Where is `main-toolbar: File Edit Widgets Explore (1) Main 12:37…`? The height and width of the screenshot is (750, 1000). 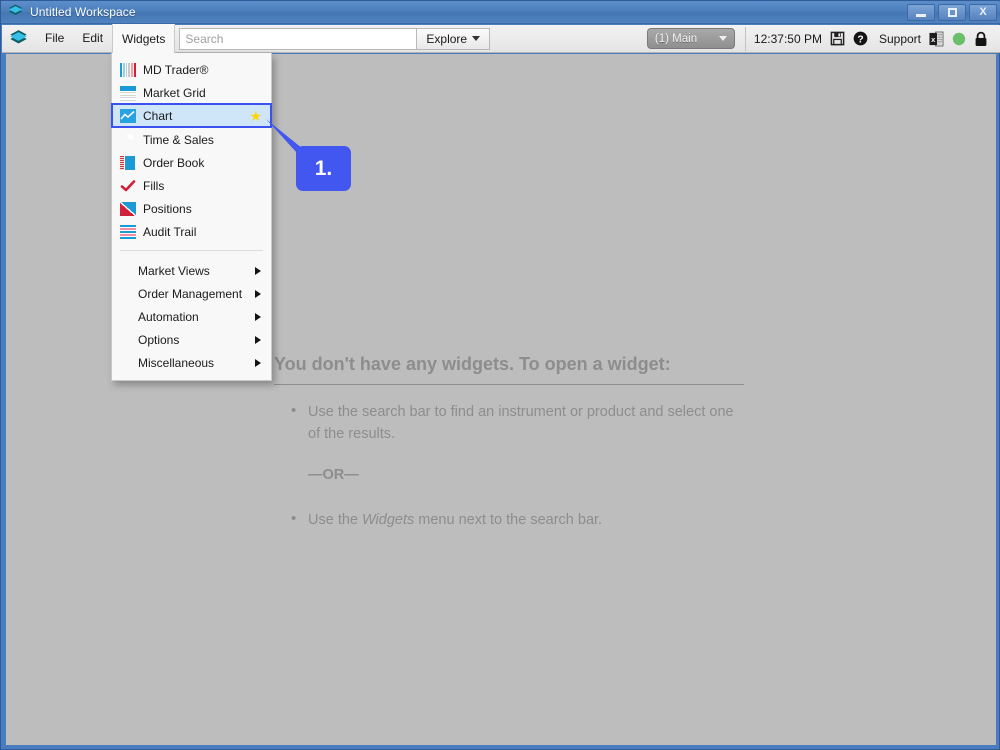
main-toolbar: File Edit Widgets Explore (1) Main 12:37… is located at coordinates (501, 38).